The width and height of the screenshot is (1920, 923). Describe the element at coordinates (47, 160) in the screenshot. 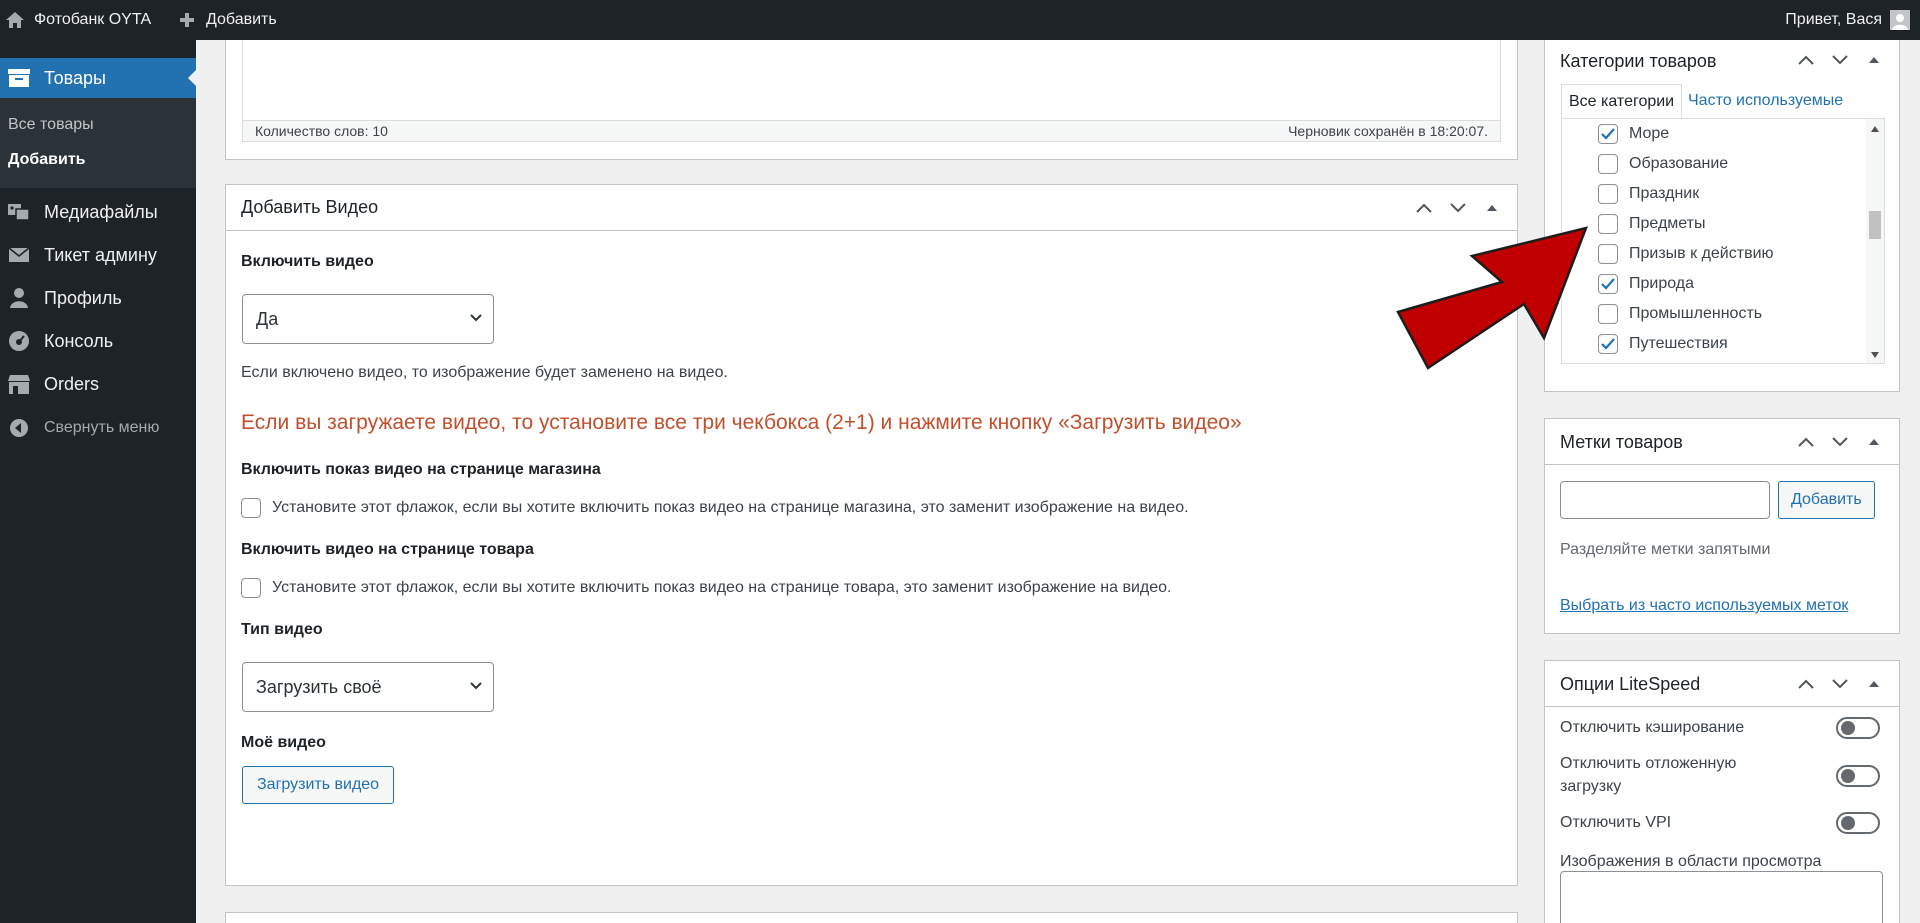

I see `submenu-add-product: Добавить` at that location.